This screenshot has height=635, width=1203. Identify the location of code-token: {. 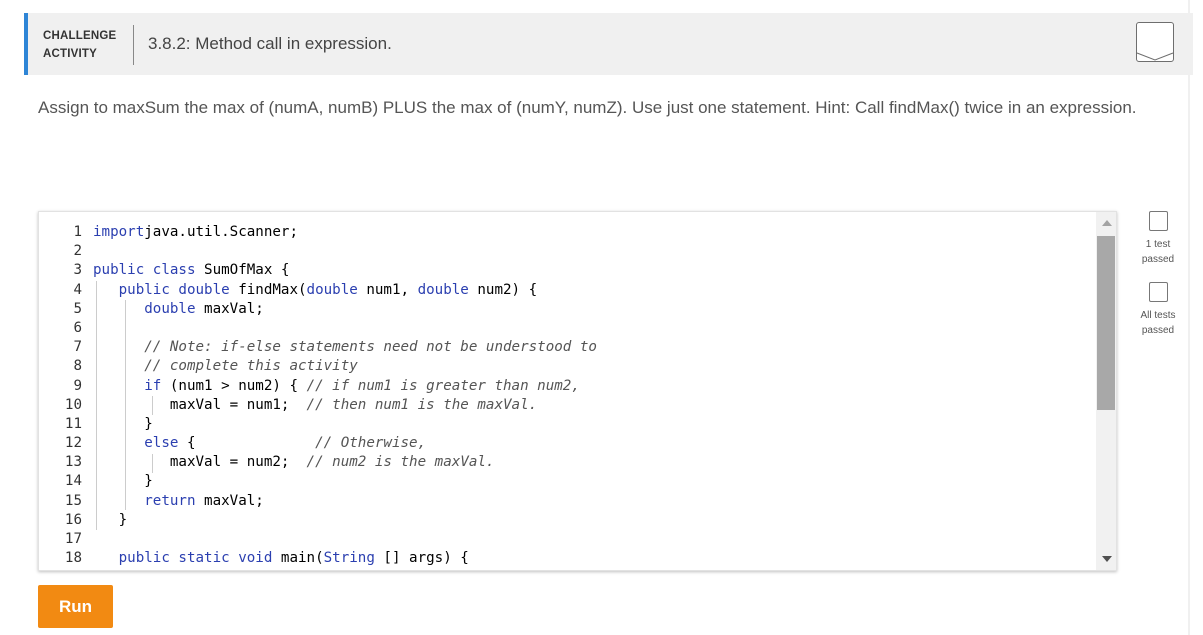
(247, 443).